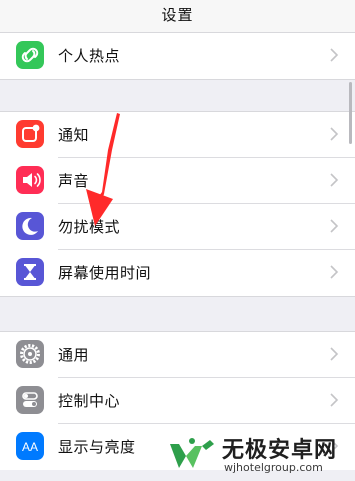  Describe the element at coordinates (89, 227) in the screenshot. I see `row-label: 勿扰模式` at that location.